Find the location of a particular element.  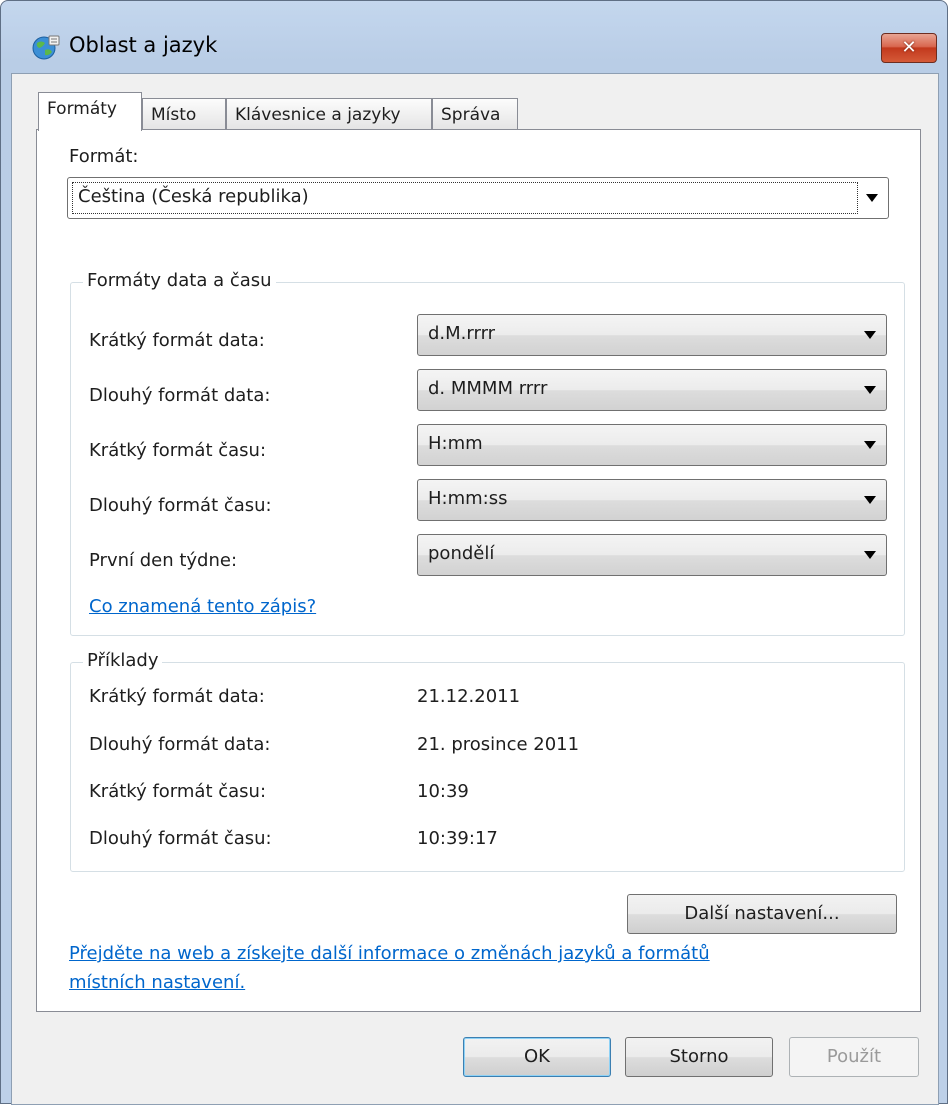

tab-label: Klávesnice a jazyky is located at coordinates (318, 115).